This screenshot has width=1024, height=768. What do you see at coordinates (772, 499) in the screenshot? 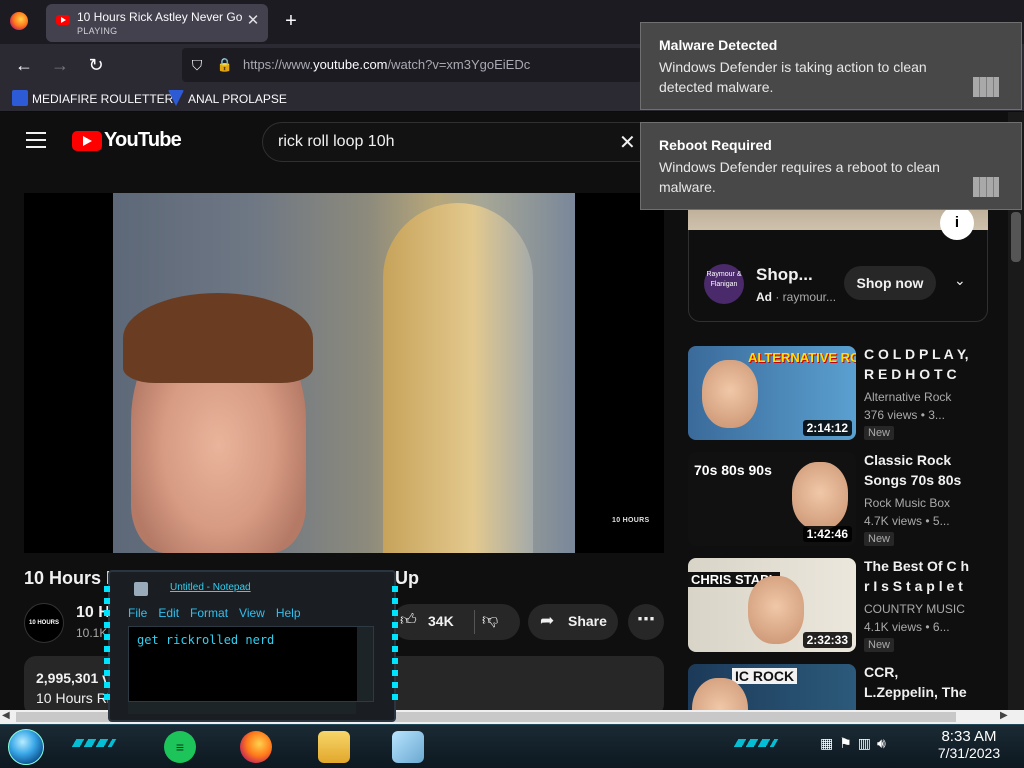
I see `video-thumbnail: 70s 80s 90s 1:42:46` at bounding box center [772, 499].